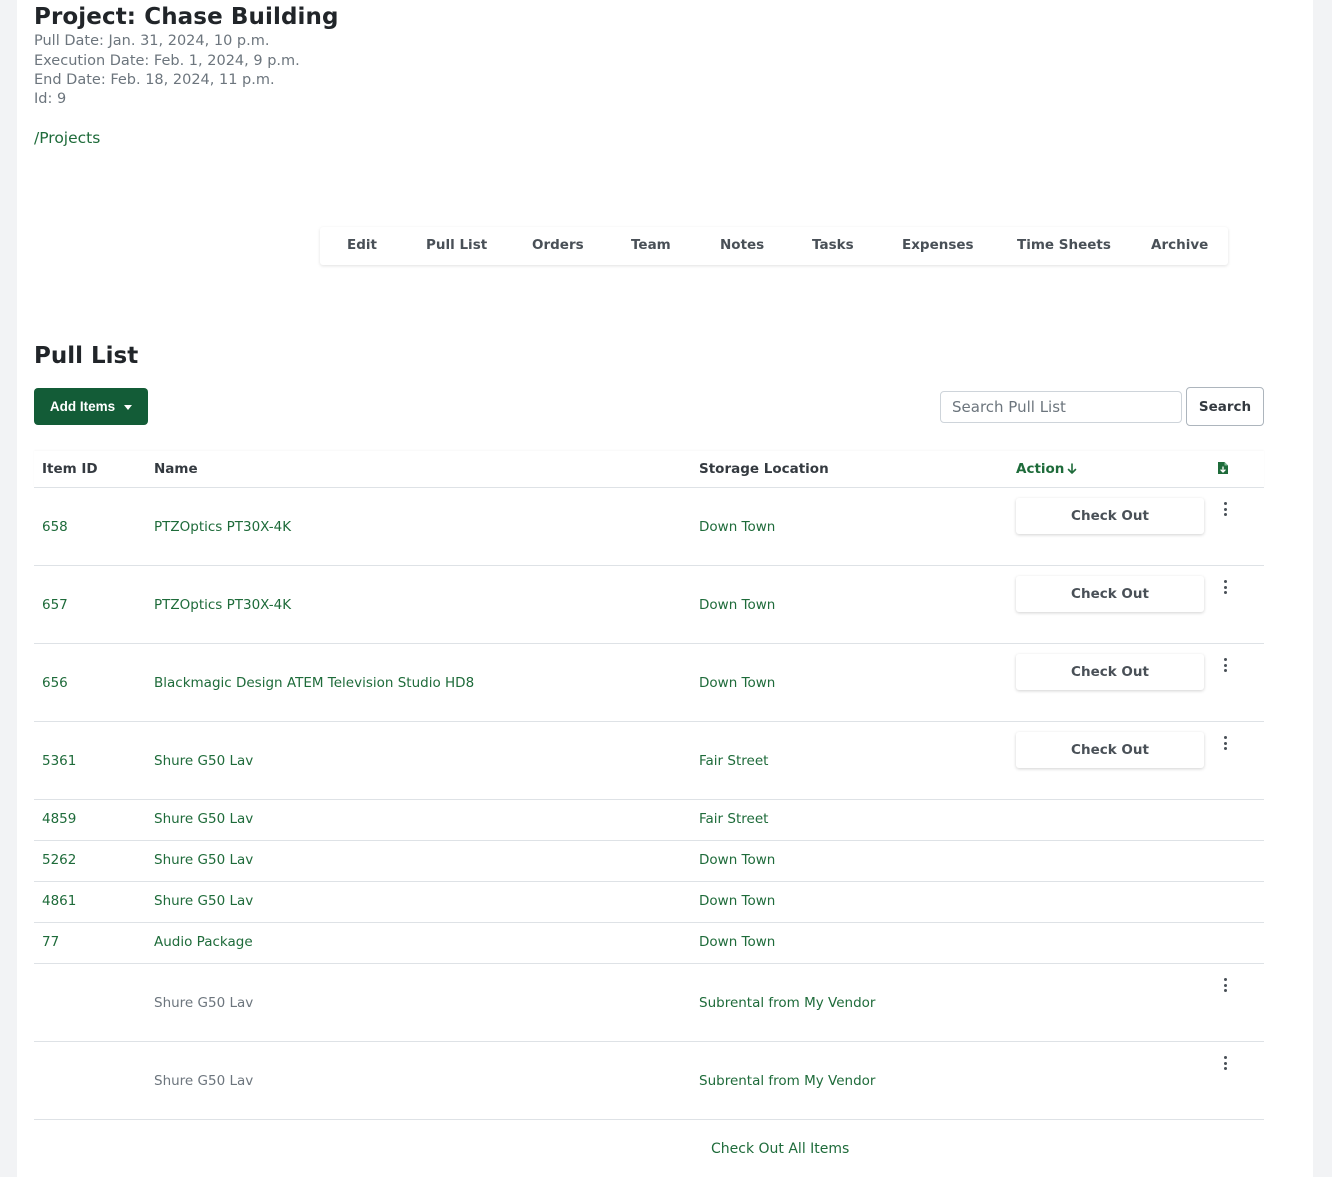 The width and height of the screenshot is (1332, 1177). I want to click on item-id-link: 656, so click(55, 683).